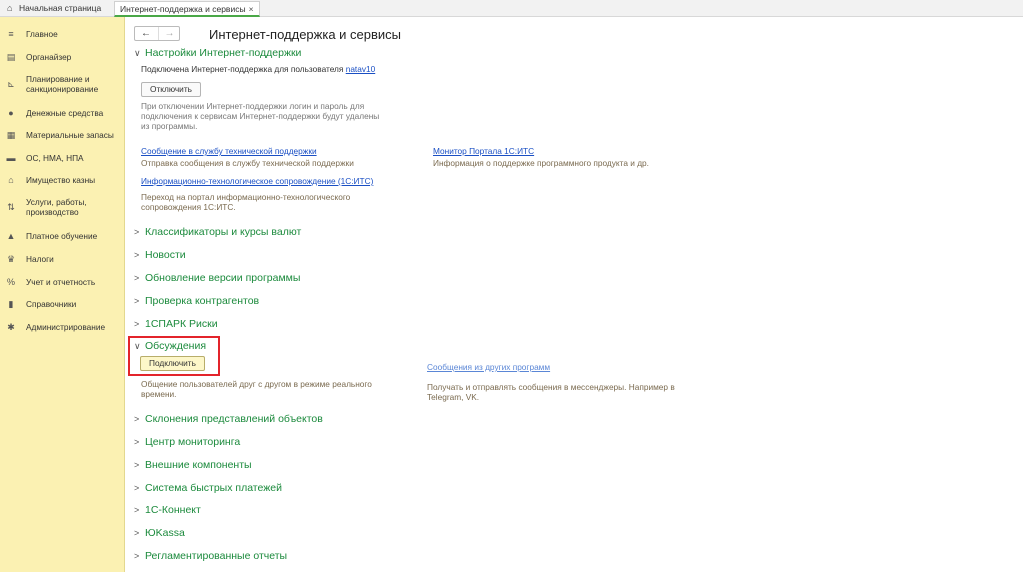 This screenshot has height=572, width=1023. I want to click on section-title: Регламентированные отчеты, so click(216, 556).